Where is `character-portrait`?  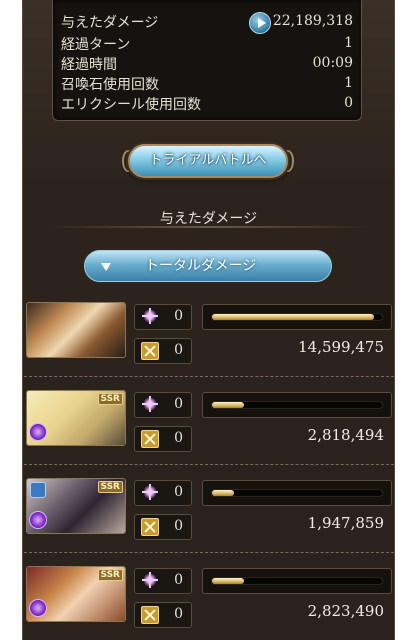 character-portrait is located at coordinates (76, 330).